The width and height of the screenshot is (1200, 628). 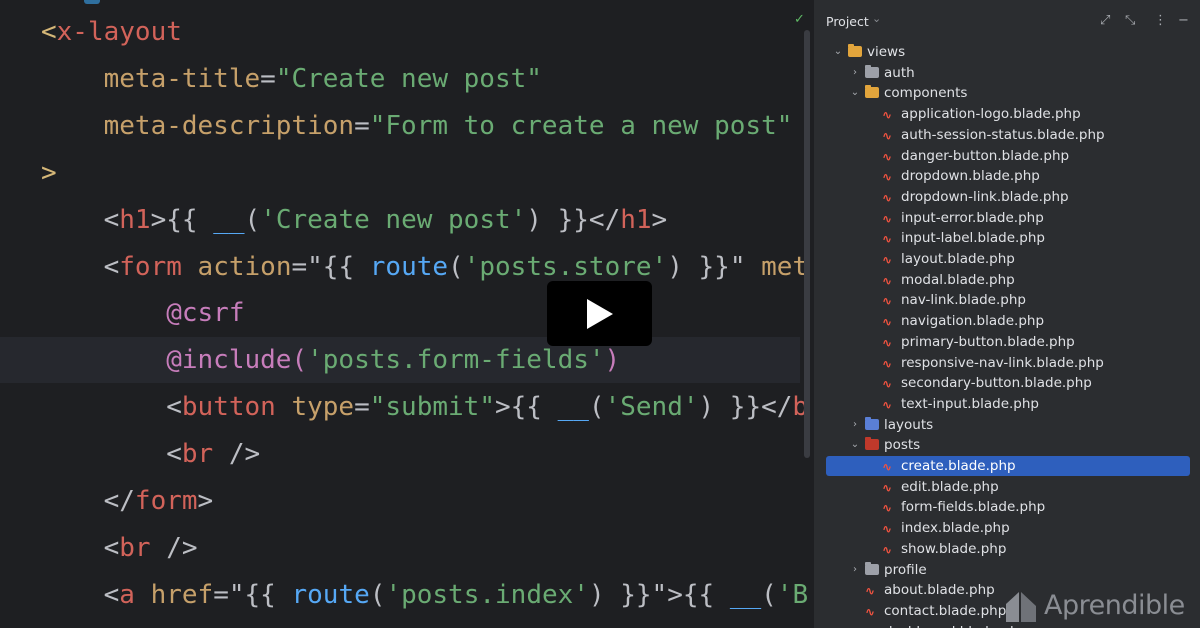 I want to click on tree-item-label: profile, so click(x=905, y=569).